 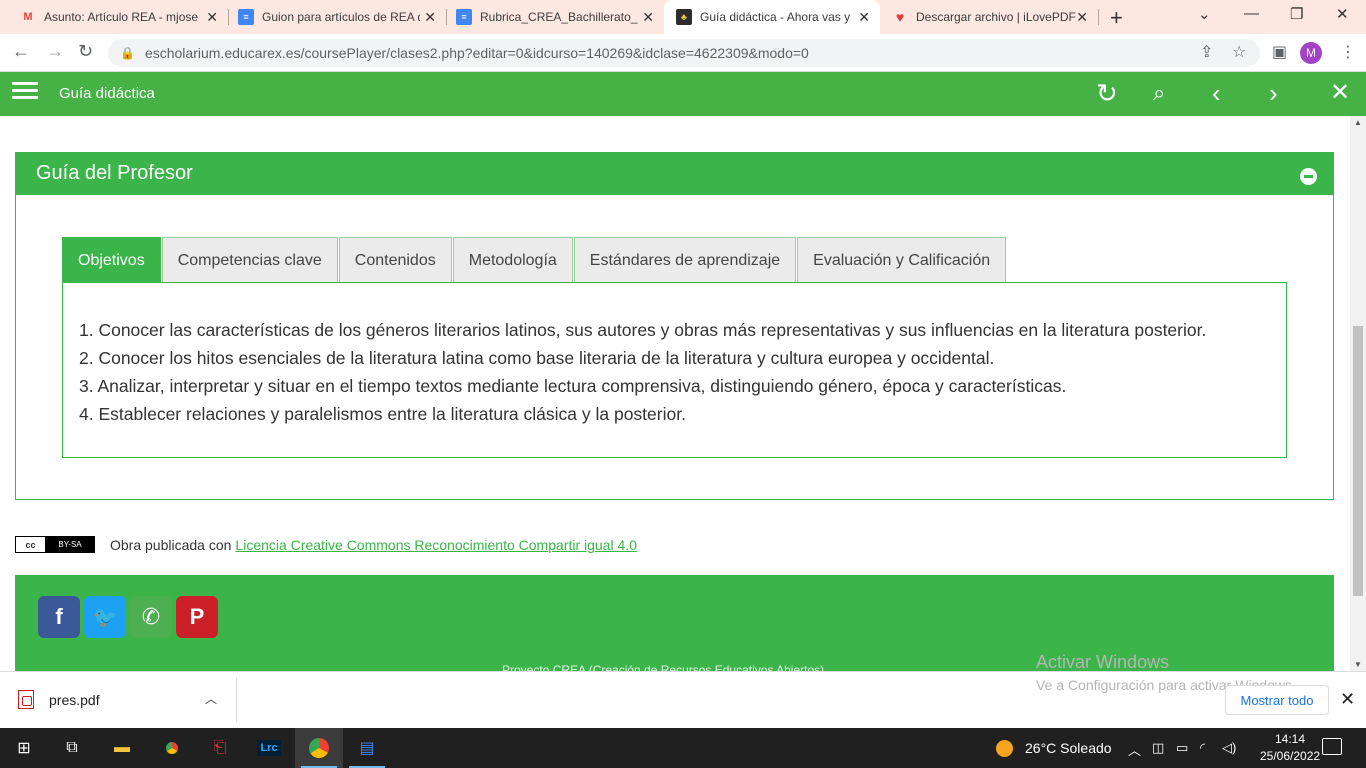 I want to click on task-view-icon: ⧉, so click(x=72, y=748).